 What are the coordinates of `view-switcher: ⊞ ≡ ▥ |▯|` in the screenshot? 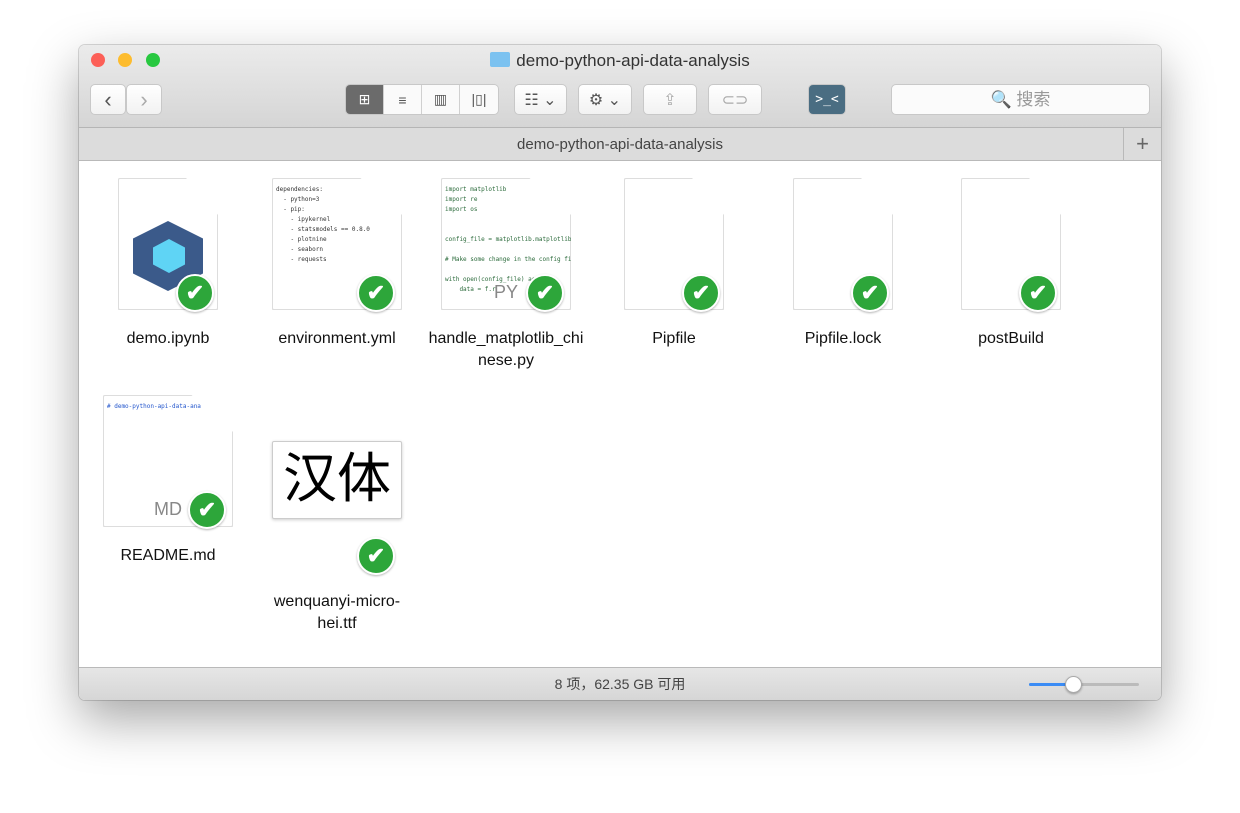 It's located at (422, 99).